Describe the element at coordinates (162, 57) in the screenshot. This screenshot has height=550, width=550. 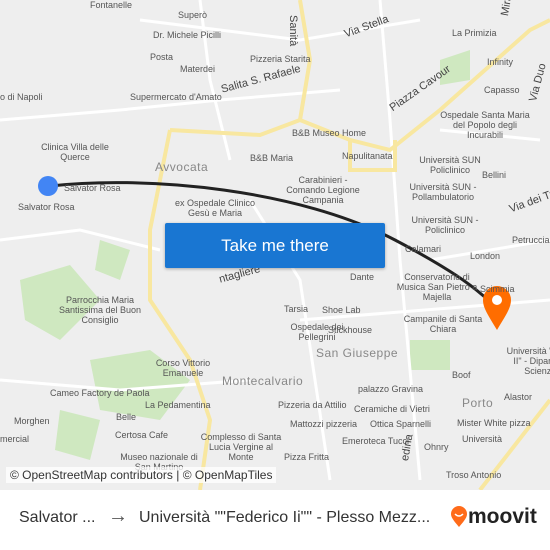
I see `map-label: Posta` at that location.